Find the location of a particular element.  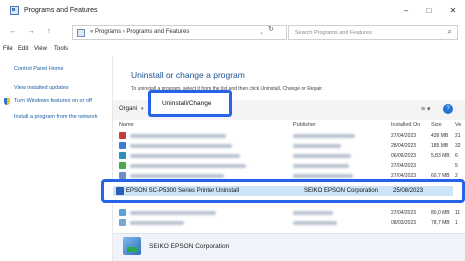

view-options-button: ≡ ▾ is located at coordinates (426, 109).